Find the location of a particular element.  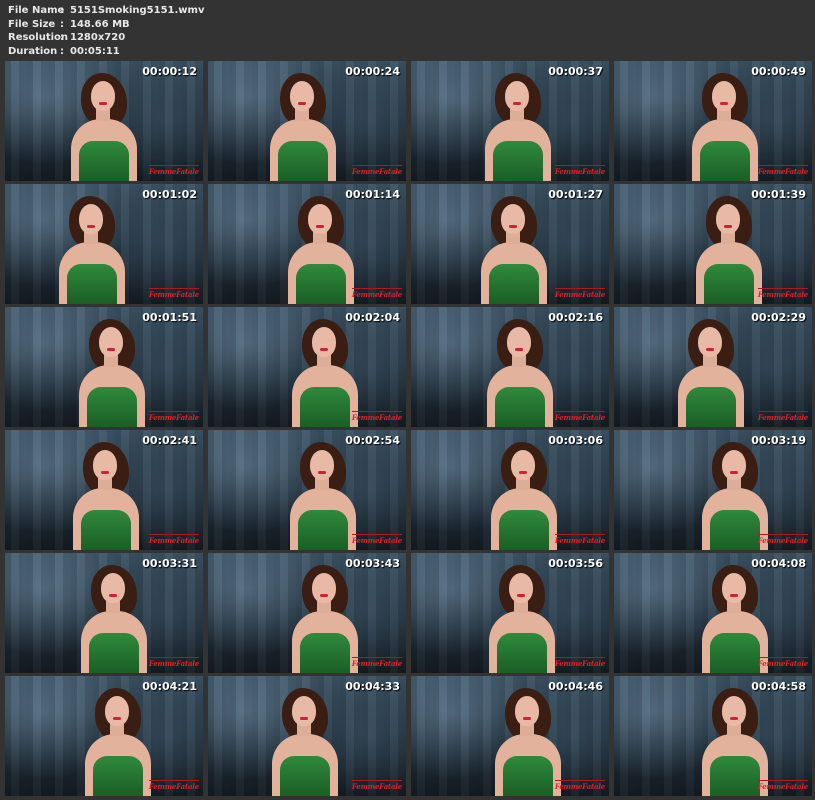

video-thumbnail: FemmeFatale 00:00:49 is located at coordinates (713, 121).